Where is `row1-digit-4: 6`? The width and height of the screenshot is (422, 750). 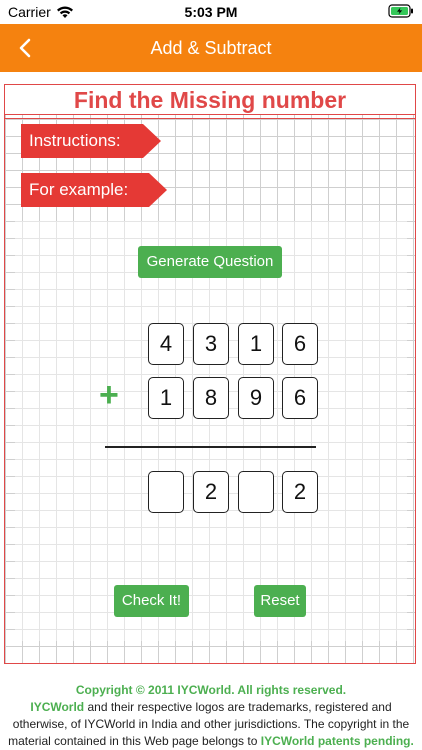 row1-digit-4: 6 is located at coordinates (300, 344).